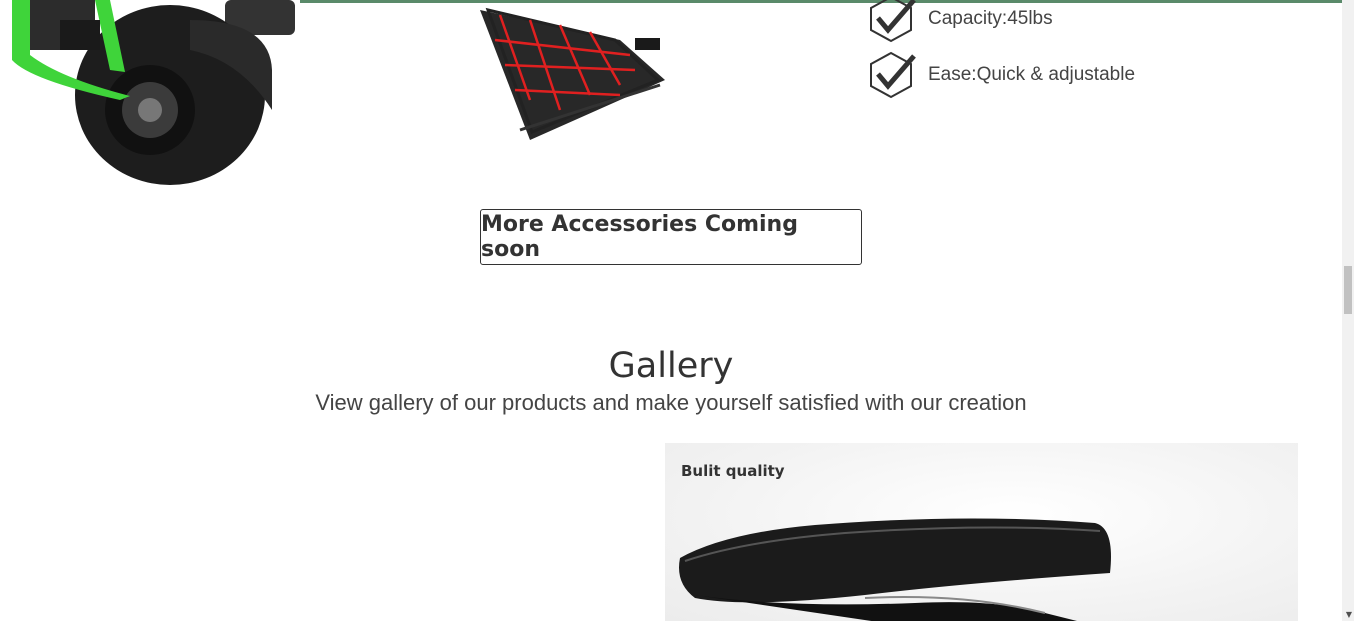  I want to click on feature-item: Ease:Quick & adjustable, so click(1000, 75).